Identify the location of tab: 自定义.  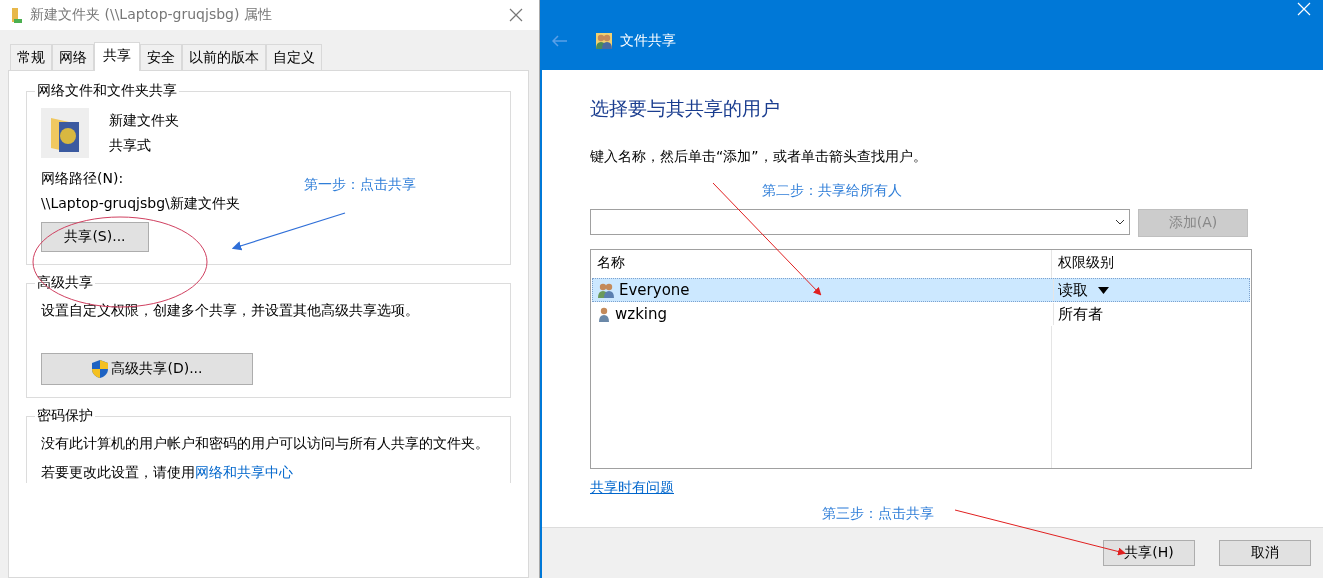
(294, 57).